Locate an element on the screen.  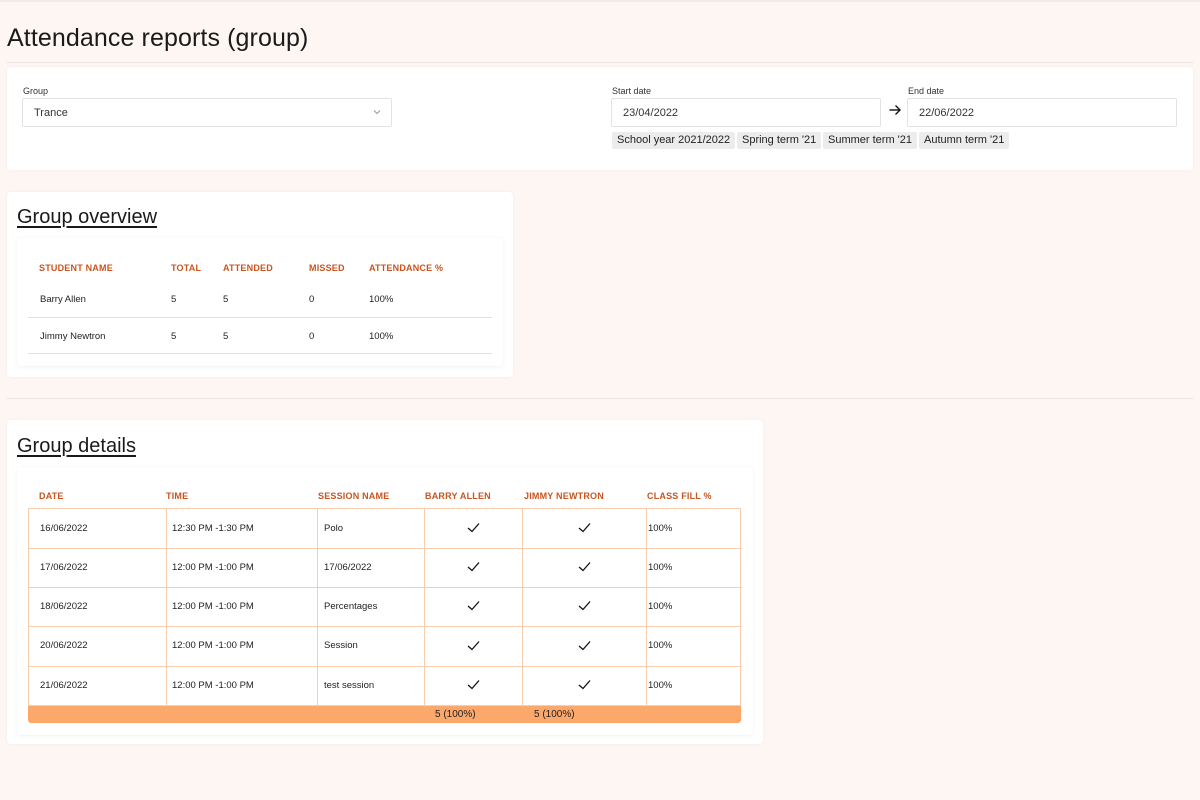
table-row-date: 21/06/2022 is located at coordinates (64, 685).